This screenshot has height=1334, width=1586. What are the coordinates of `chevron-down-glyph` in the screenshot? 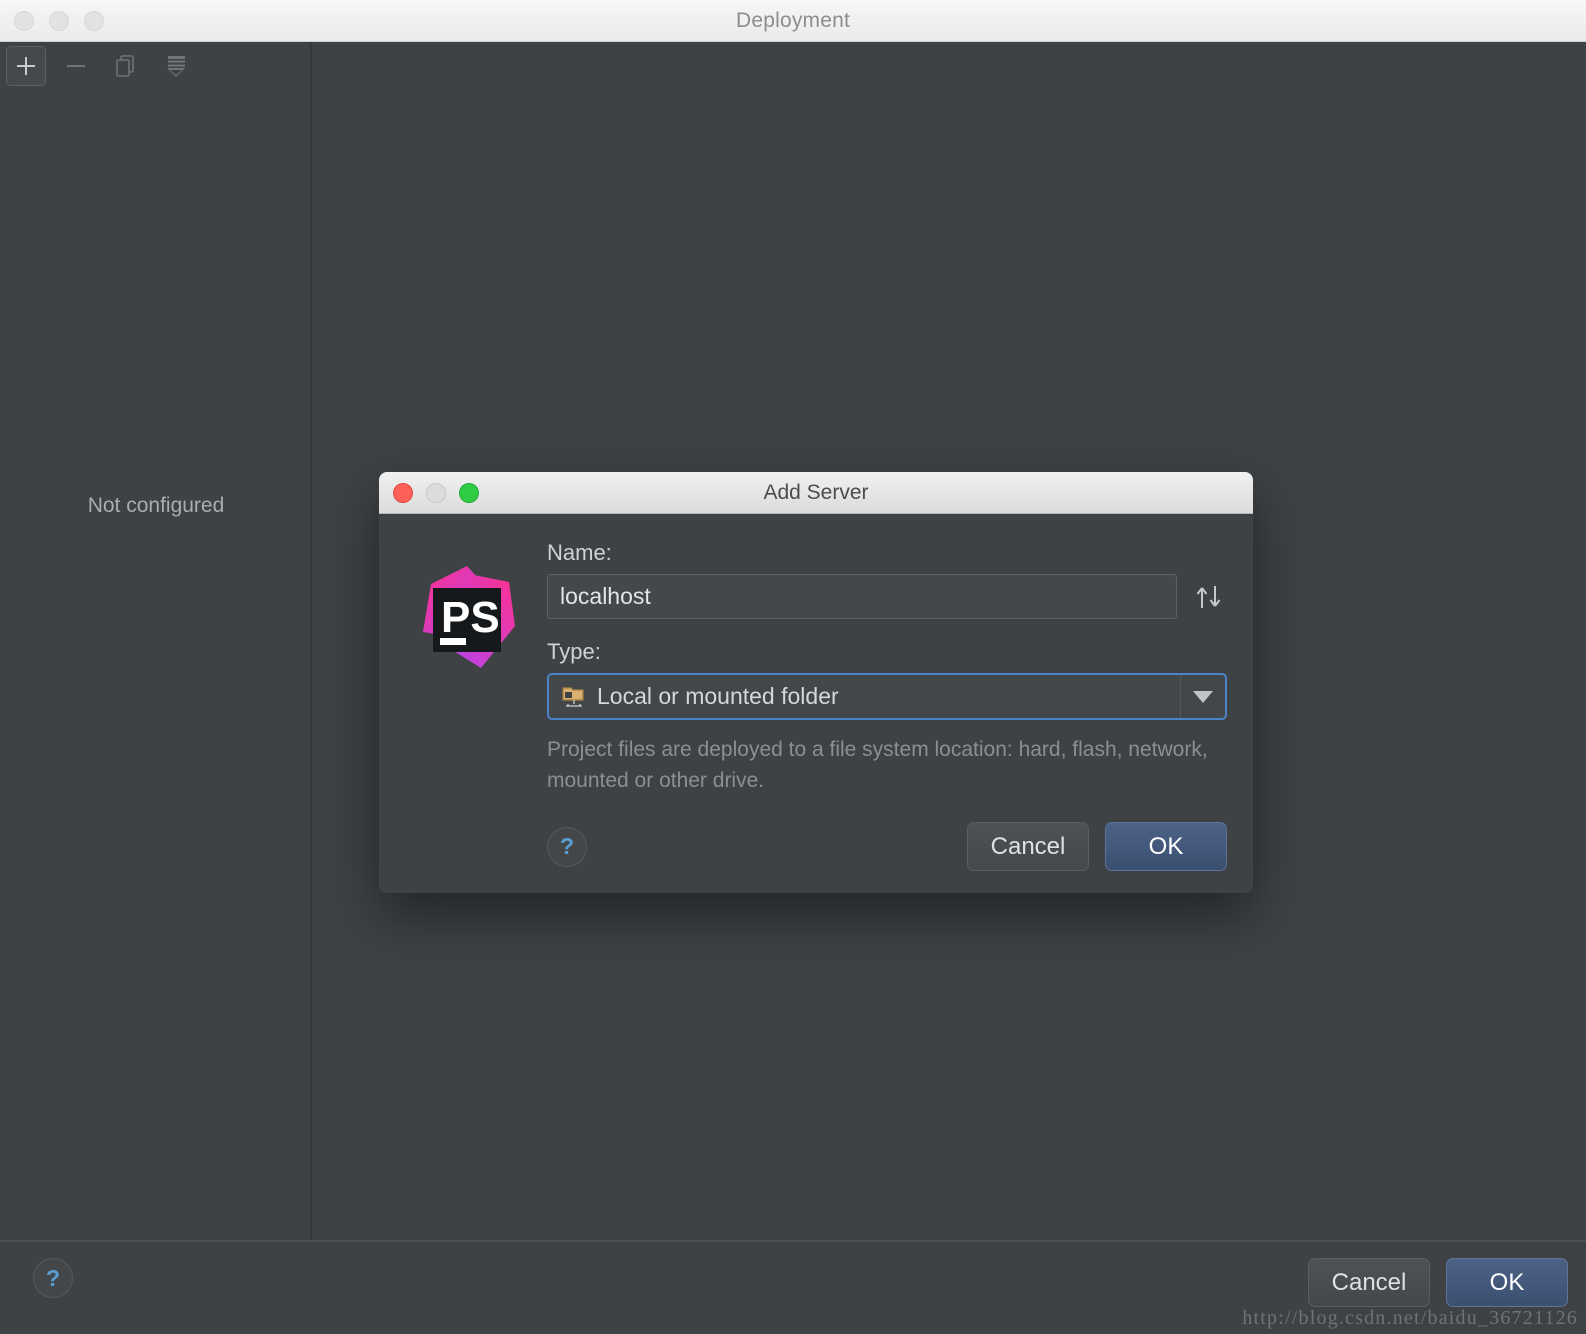 It's located at (1203, 696).